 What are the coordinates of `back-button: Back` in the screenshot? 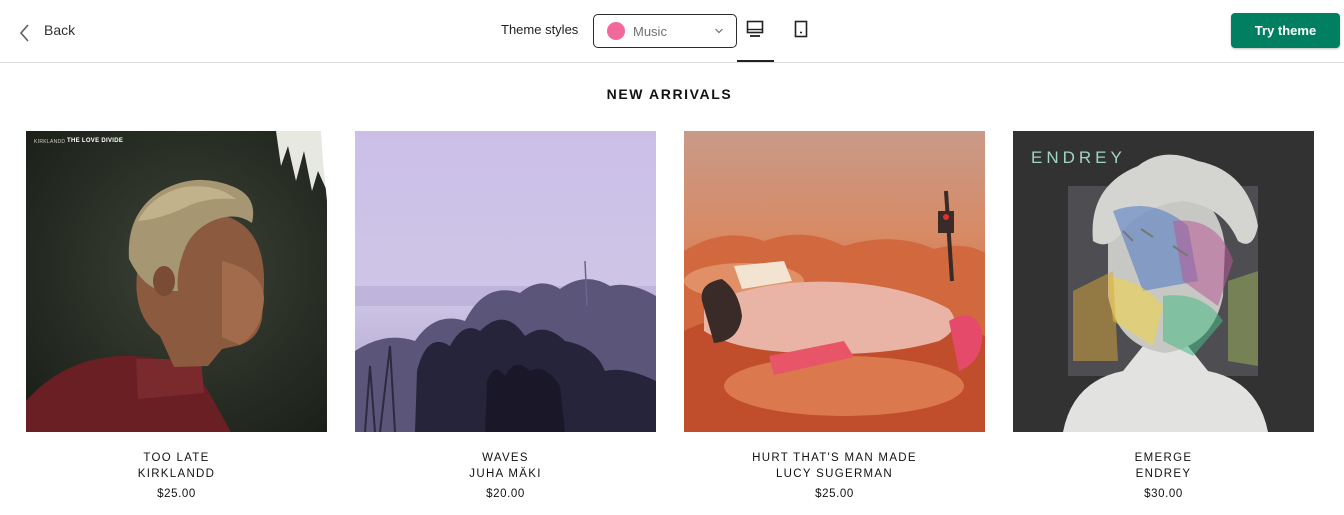 It's located at (46, 32).